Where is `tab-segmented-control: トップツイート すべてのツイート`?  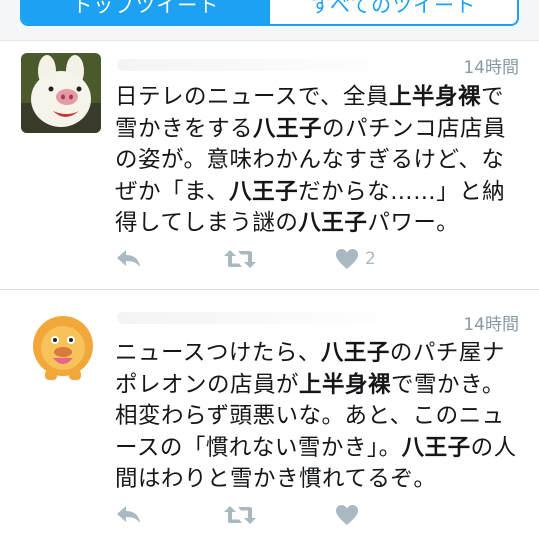
tab-segmented-control: トップツイート すべてのツイート is located at coordinates (269, 13).